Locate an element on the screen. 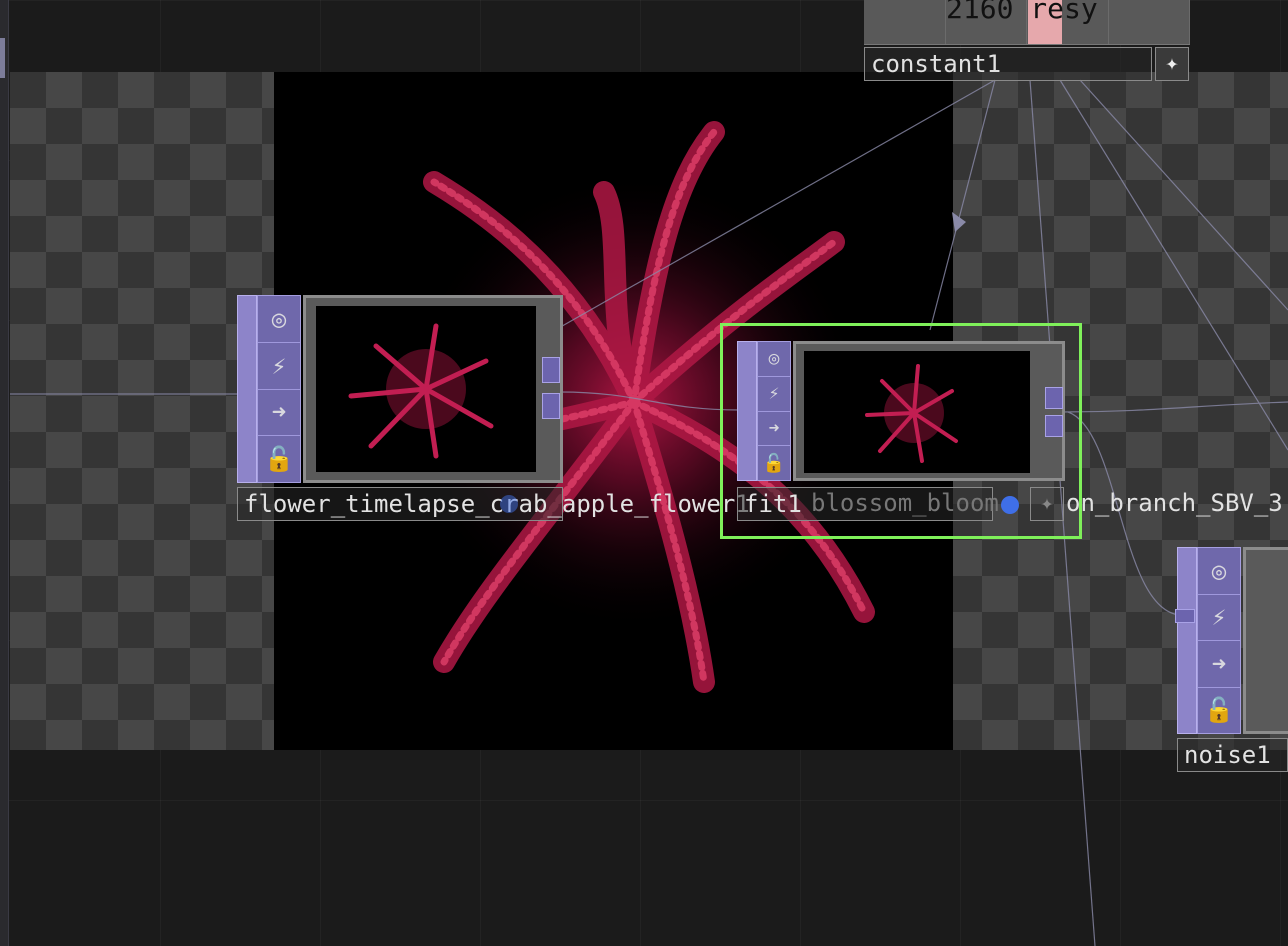 Image resolution: width=1288 pixels, height=946 pixels. constant1-value-text: 2160 resy is located at coordinates (1022, 12).